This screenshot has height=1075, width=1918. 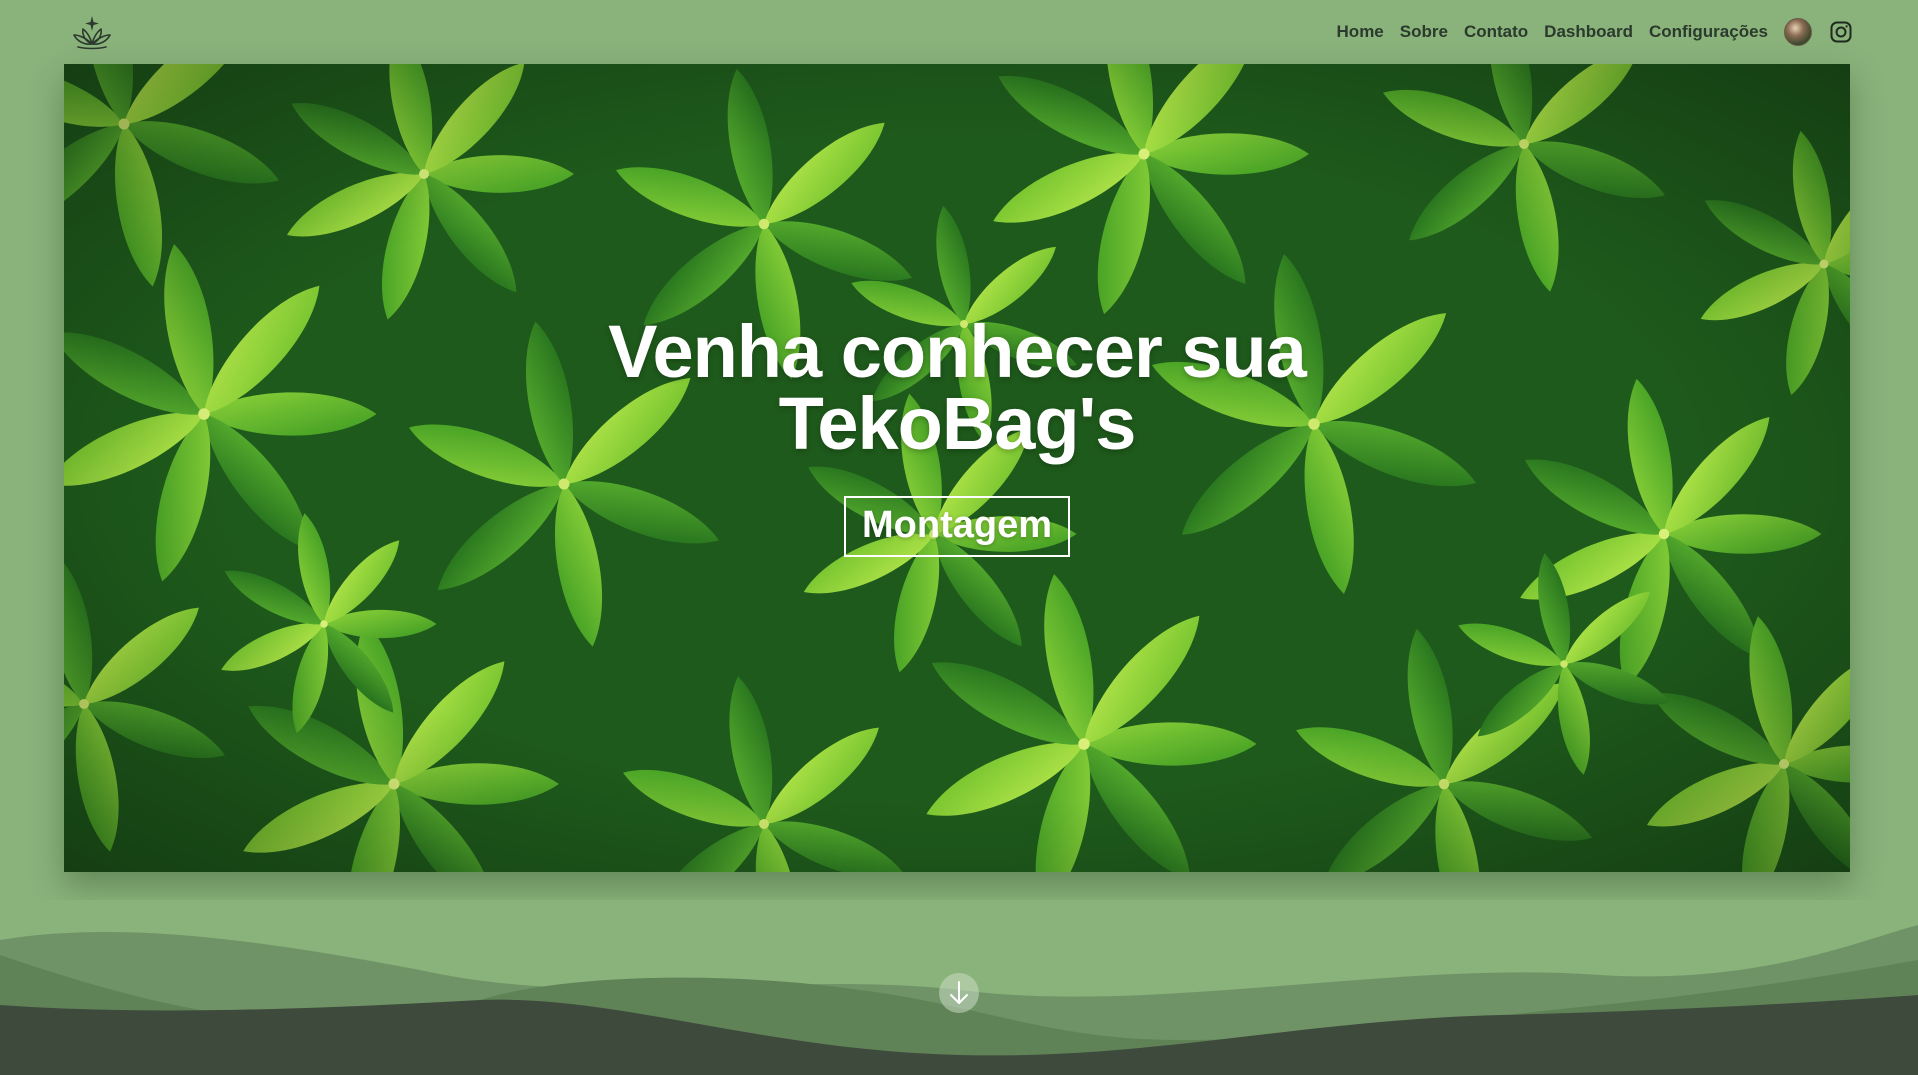 What do you see at coordinates (1708, 32) in the screenshot?
I see `nav-configuracoes: Configurações` at bounding box center [1708, 32].